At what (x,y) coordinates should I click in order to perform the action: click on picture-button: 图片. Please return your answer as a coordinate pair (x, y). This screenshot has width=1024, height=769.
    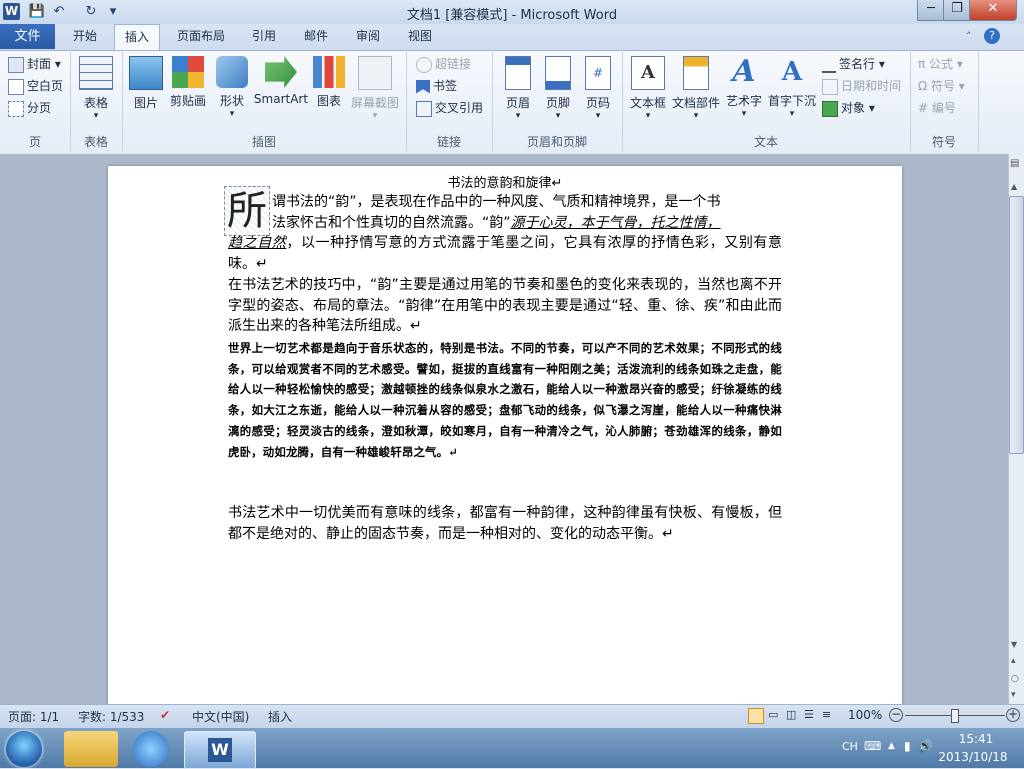
    Looking at the image, I should click on (146, 83).